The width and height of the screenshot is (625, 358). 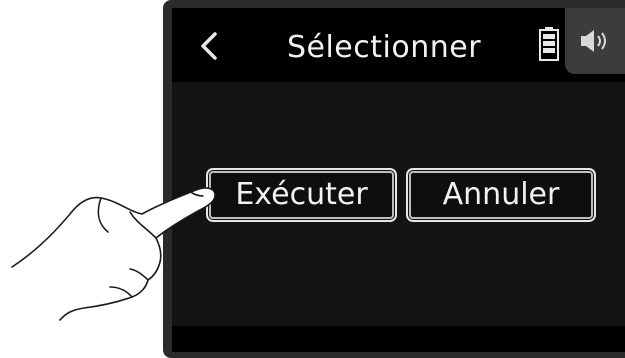 I want to click on cancel-button: Annuler, so click(x=501, y=195).